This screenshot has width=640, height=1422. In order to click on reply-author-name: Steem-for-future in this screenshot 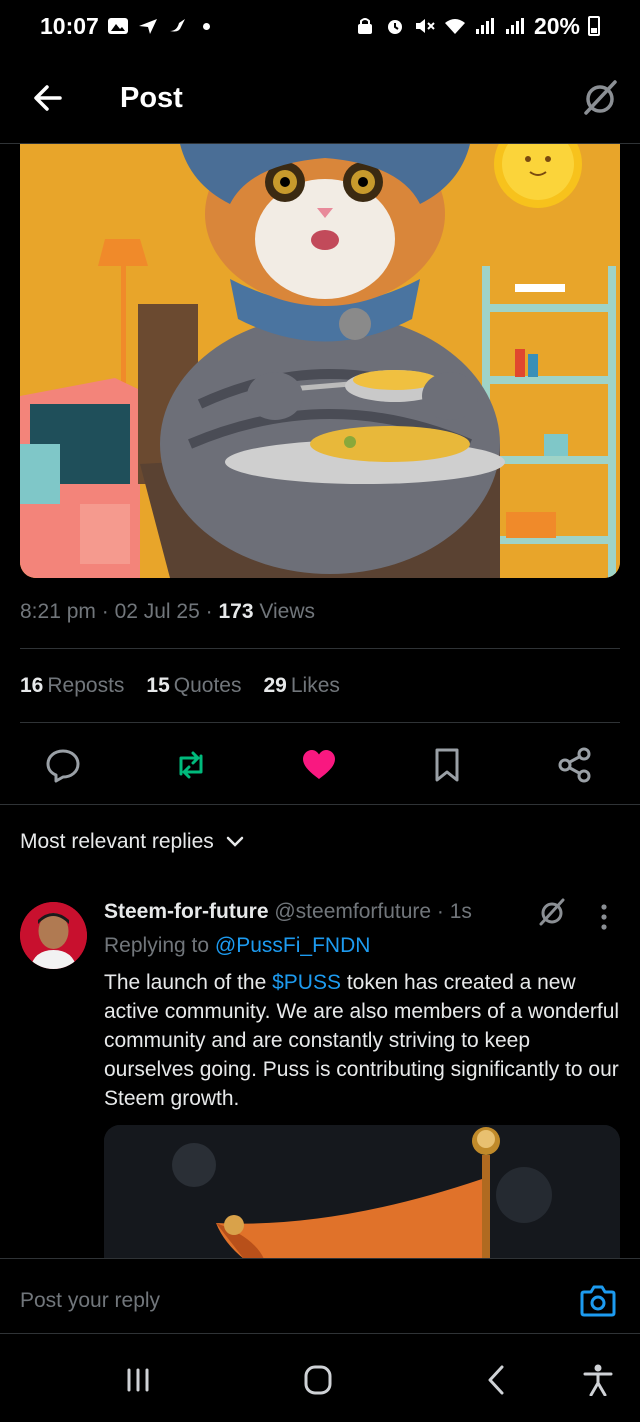, I will do `click(186, 911)`.